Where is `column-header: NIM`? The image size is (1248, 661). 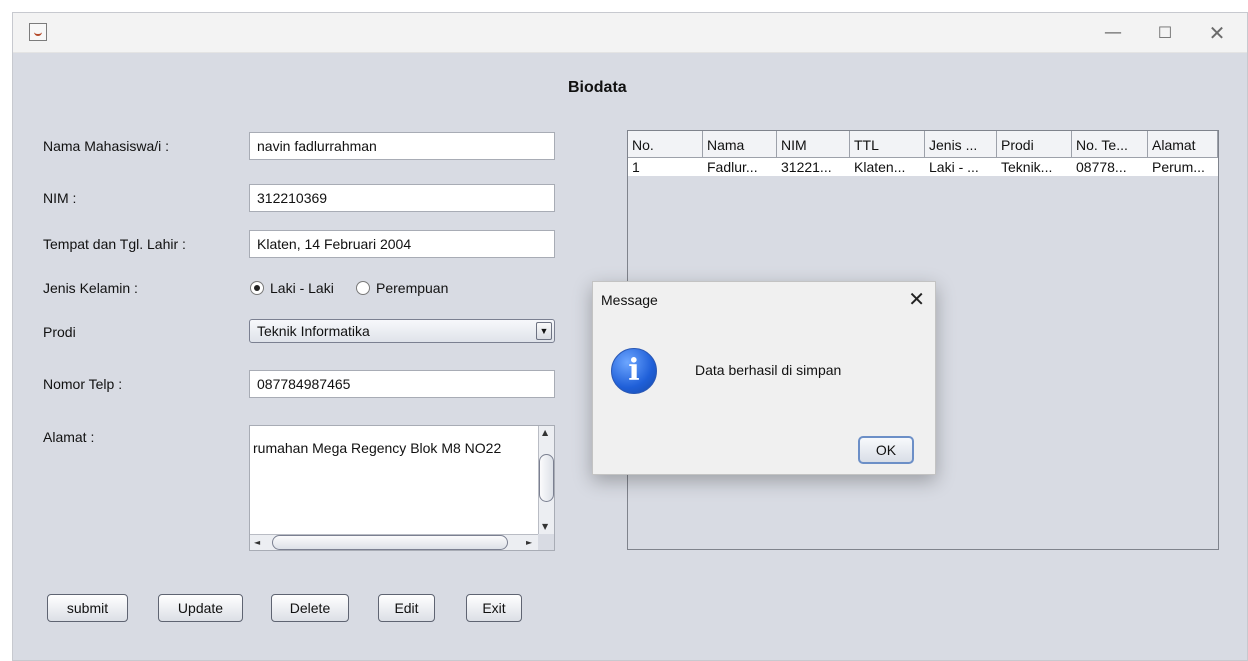 column-header: NIM is located at coordinates (813, 144).